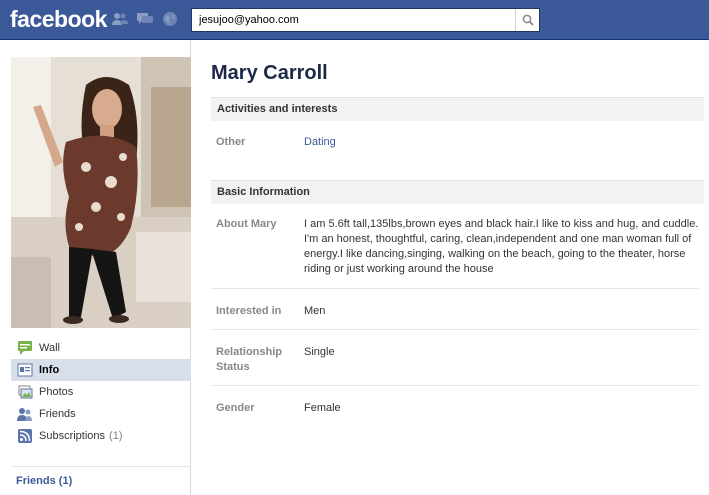 This screenshot has height=495, width=709. I want to click on search-box, so click(365, 20).